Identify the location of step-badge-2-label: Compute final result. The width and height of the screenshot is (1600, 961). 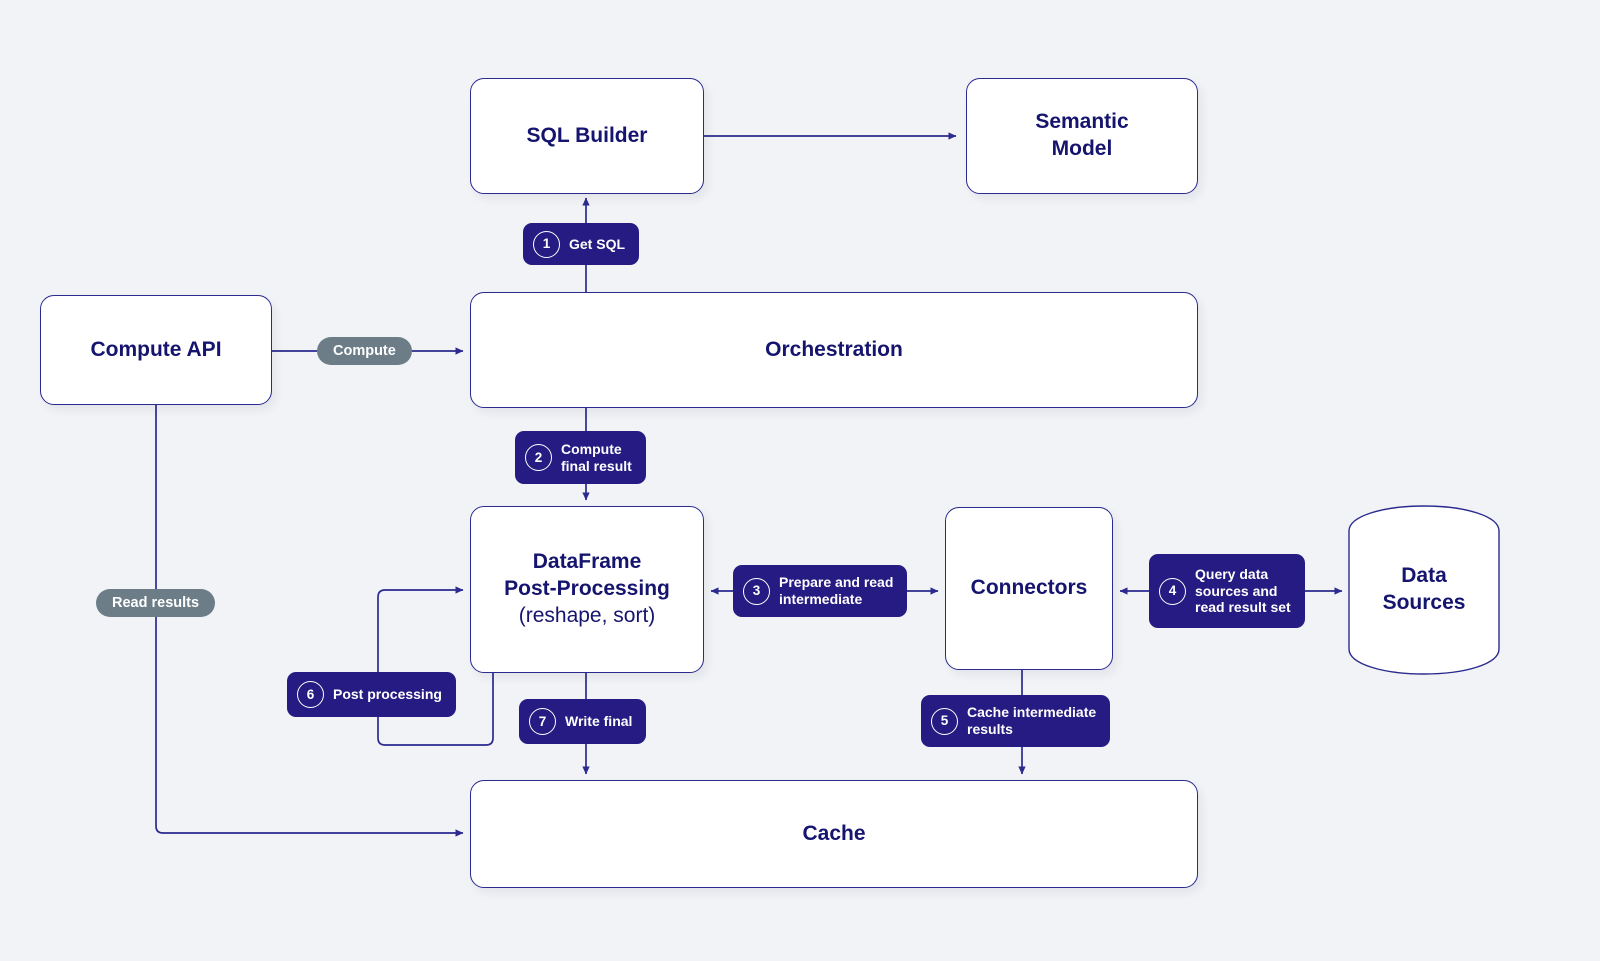
(596, 457).